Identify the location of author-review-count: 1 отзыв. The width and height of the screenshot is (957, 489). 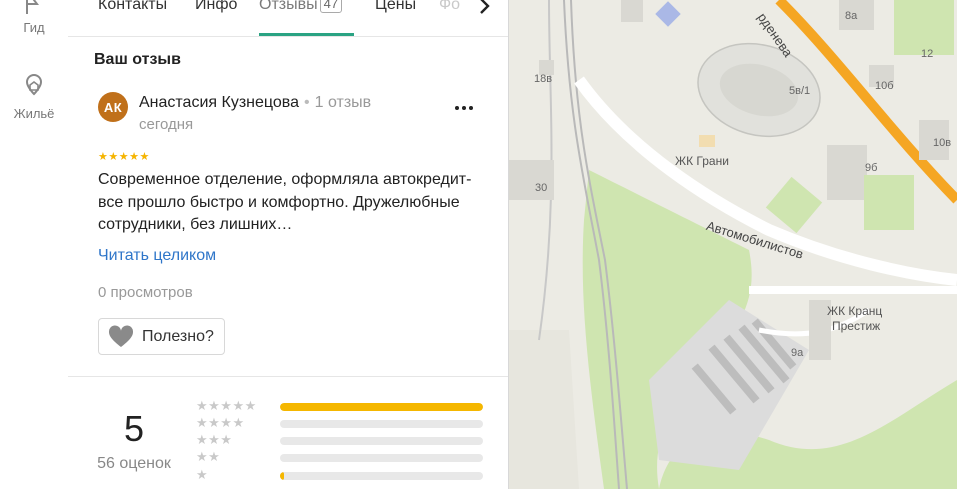
(343, 102).